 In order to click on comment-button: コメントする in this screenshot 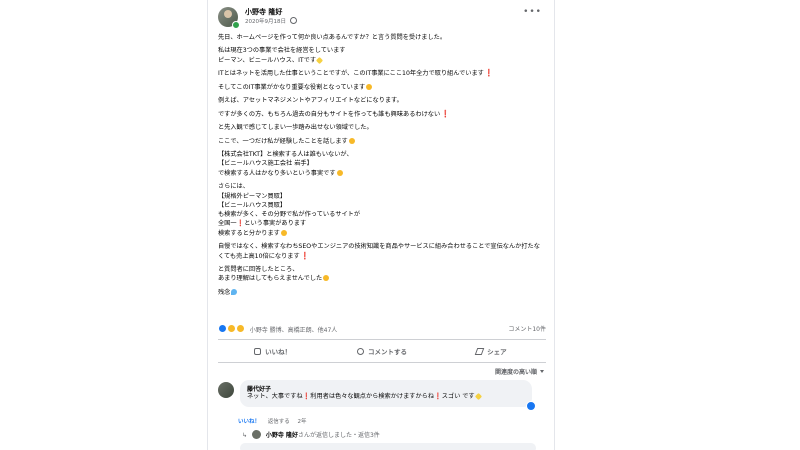, I will do `click(381, 351)`.